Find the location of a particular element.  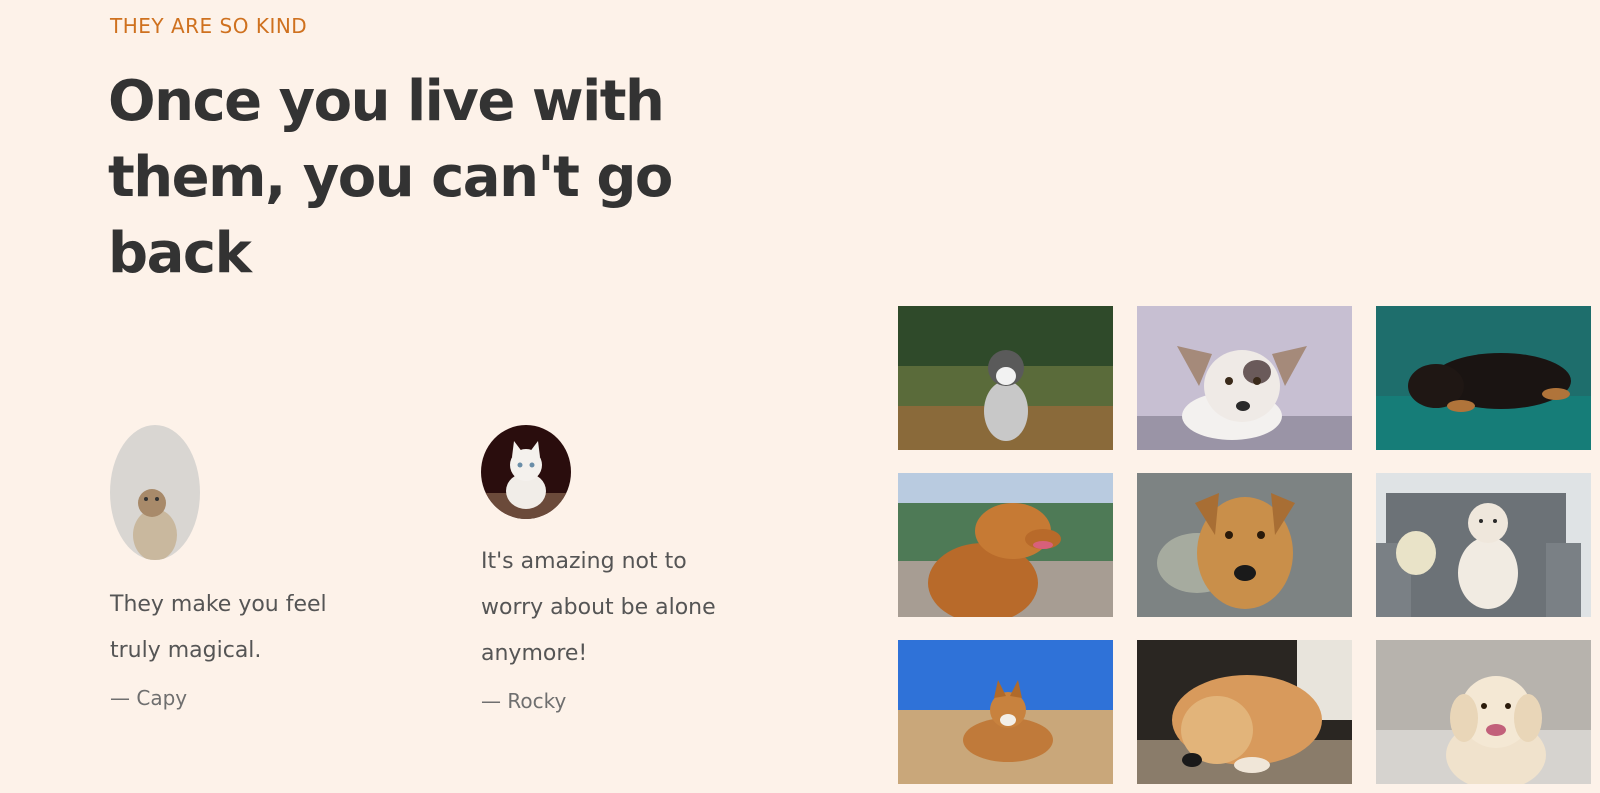

white-kitten-avatar is located at coordinates (526, 472).